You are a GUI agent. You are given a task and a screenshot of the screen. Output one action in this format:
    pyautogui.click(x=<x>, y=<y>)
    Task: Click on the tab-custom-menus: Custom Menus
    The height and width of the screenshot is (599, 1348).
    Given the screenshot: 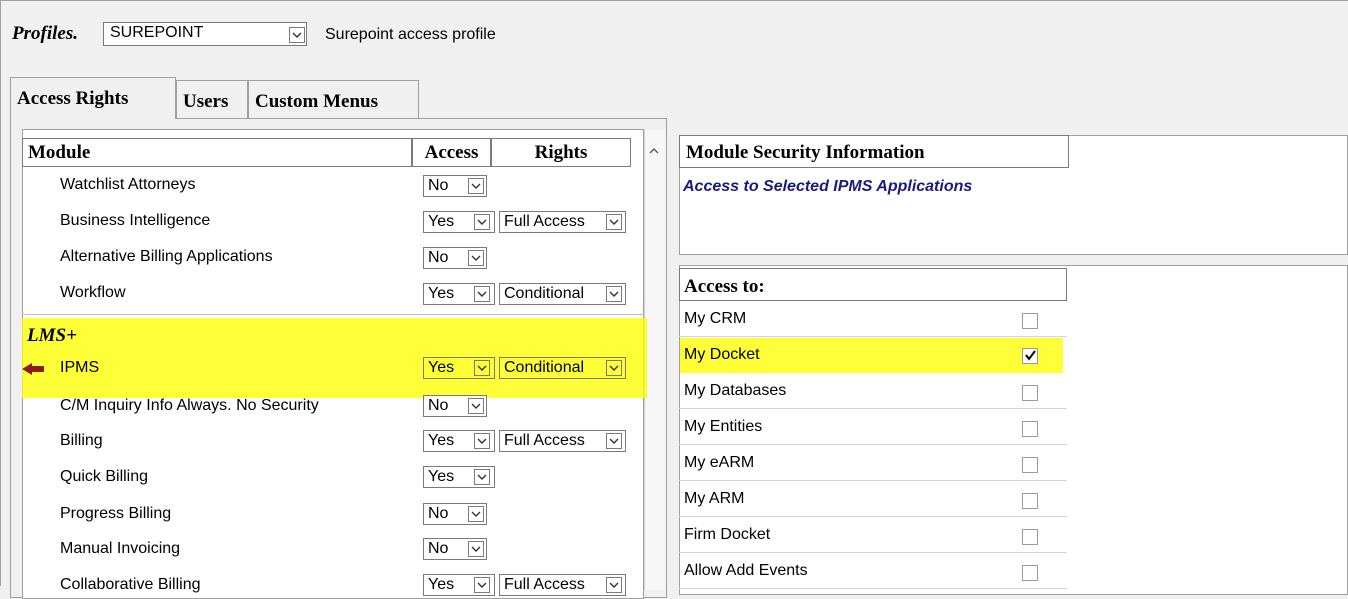 What is the action you would take?
    pyautogui.click(x=333, y=99)
    